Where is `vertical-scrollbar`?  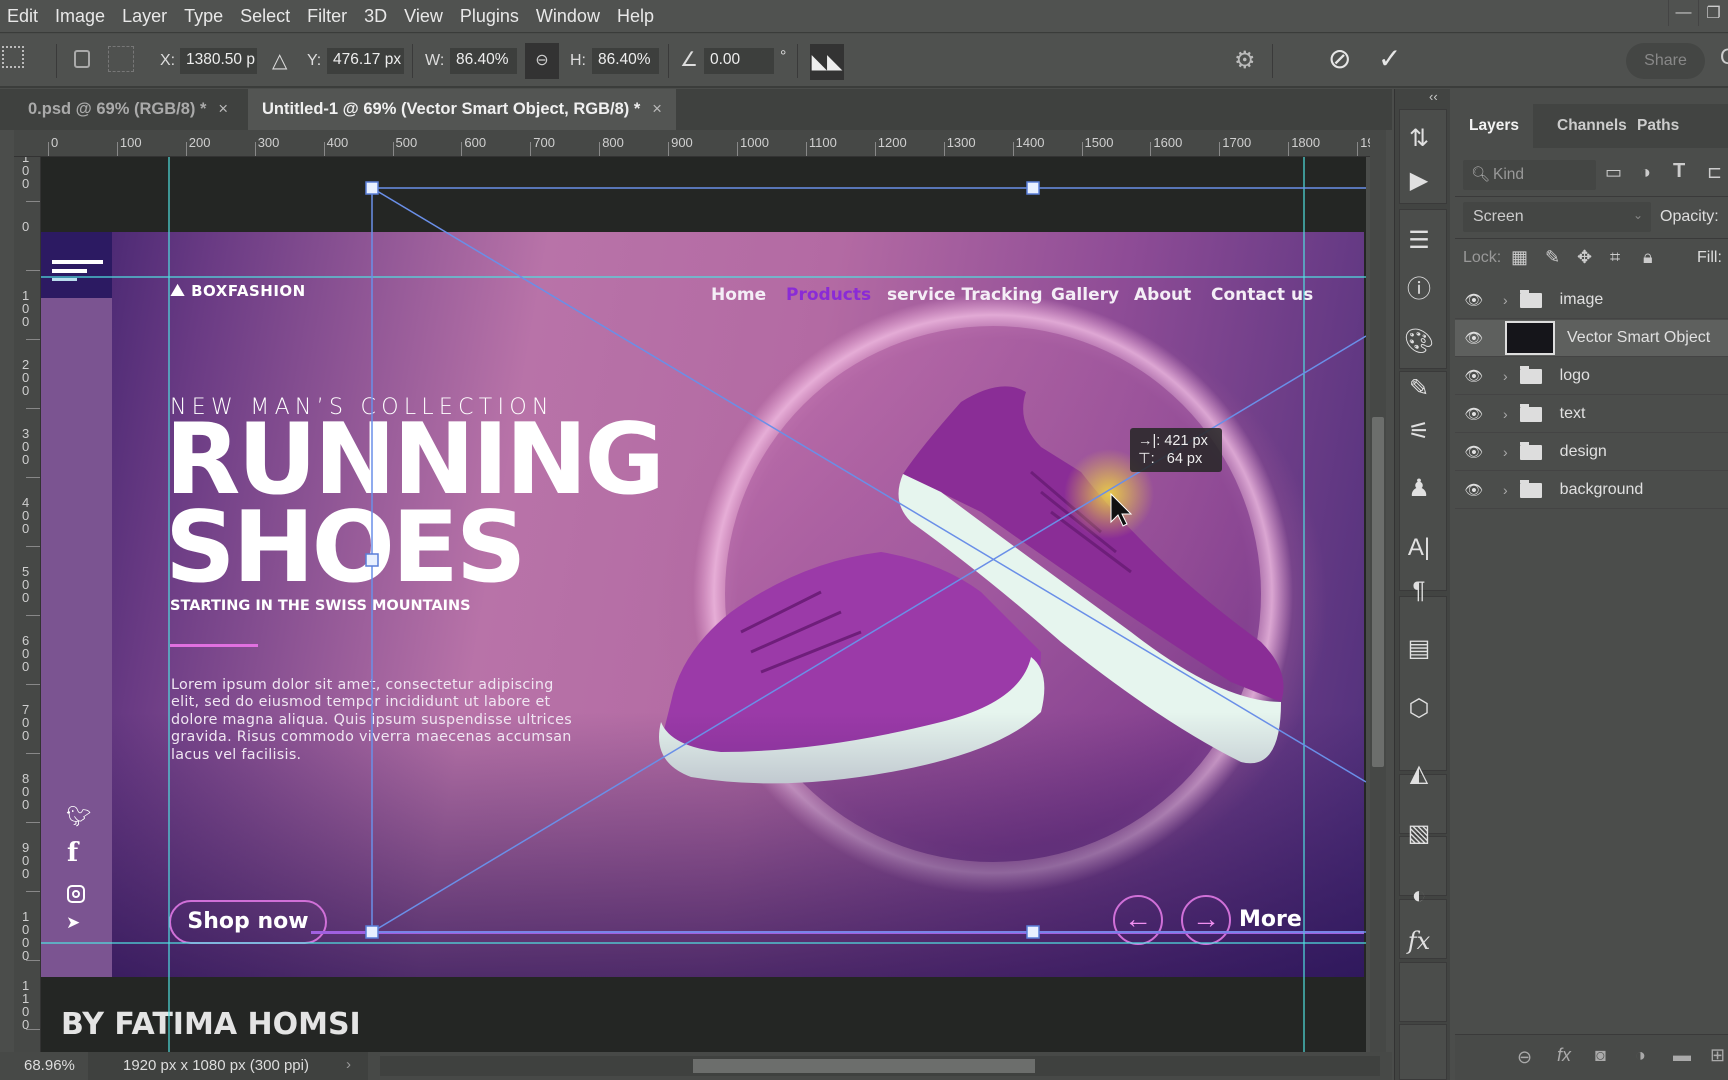
vertical-scrollbar is located at coordinates (1378, 591).